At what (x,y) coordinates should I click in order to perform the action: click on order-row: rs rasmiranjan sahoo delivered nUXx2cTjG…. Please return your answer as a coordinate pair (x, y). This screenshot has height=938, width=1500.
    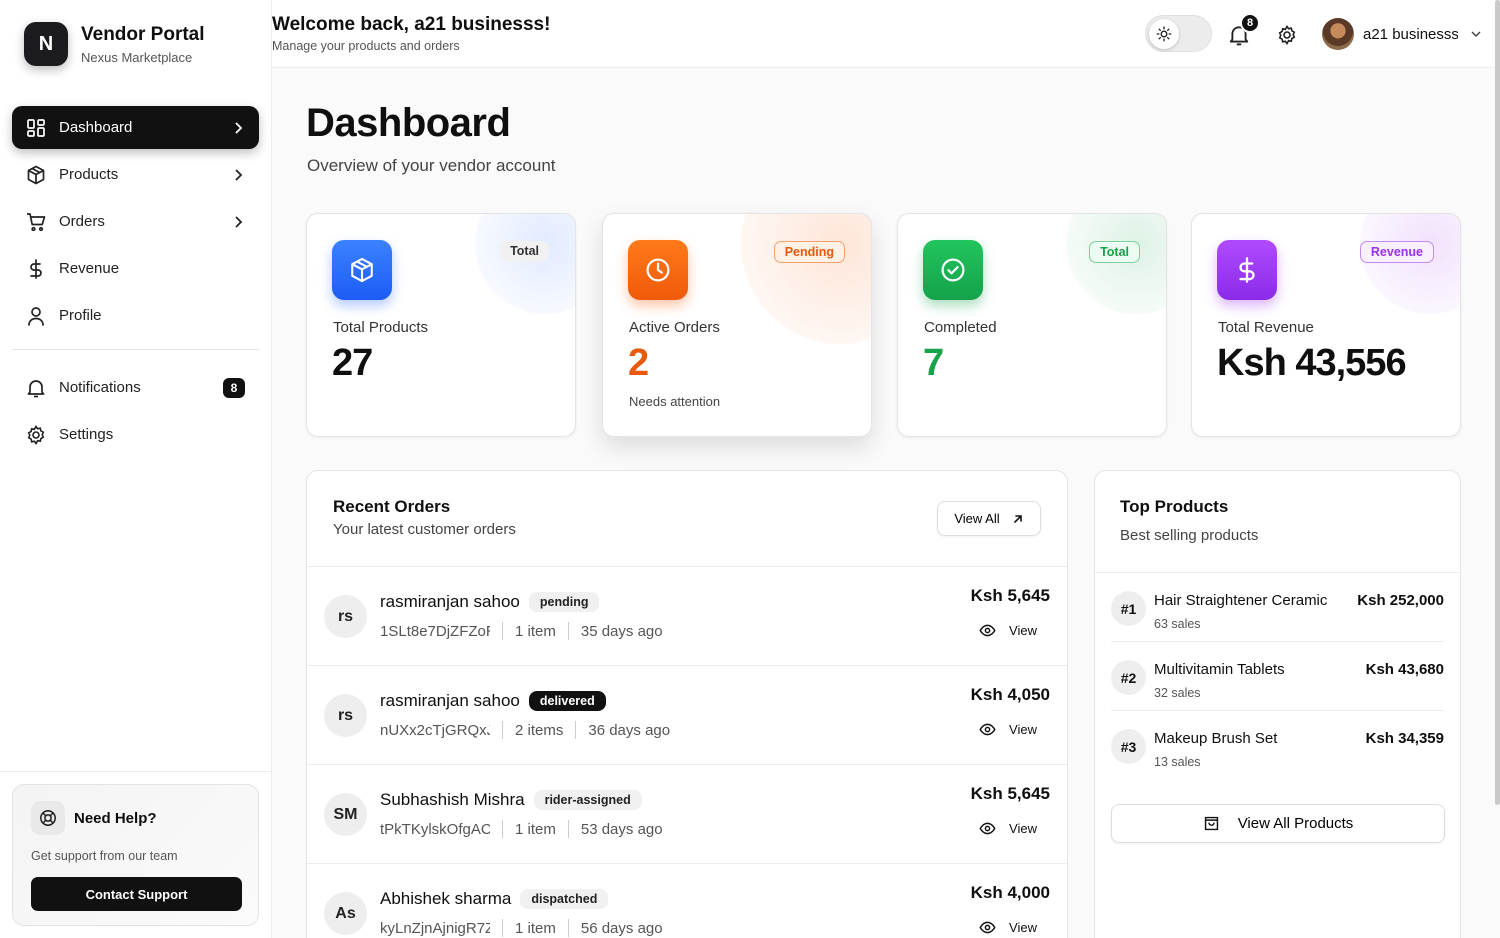
    Looking at the image, I should click on (687, 715).